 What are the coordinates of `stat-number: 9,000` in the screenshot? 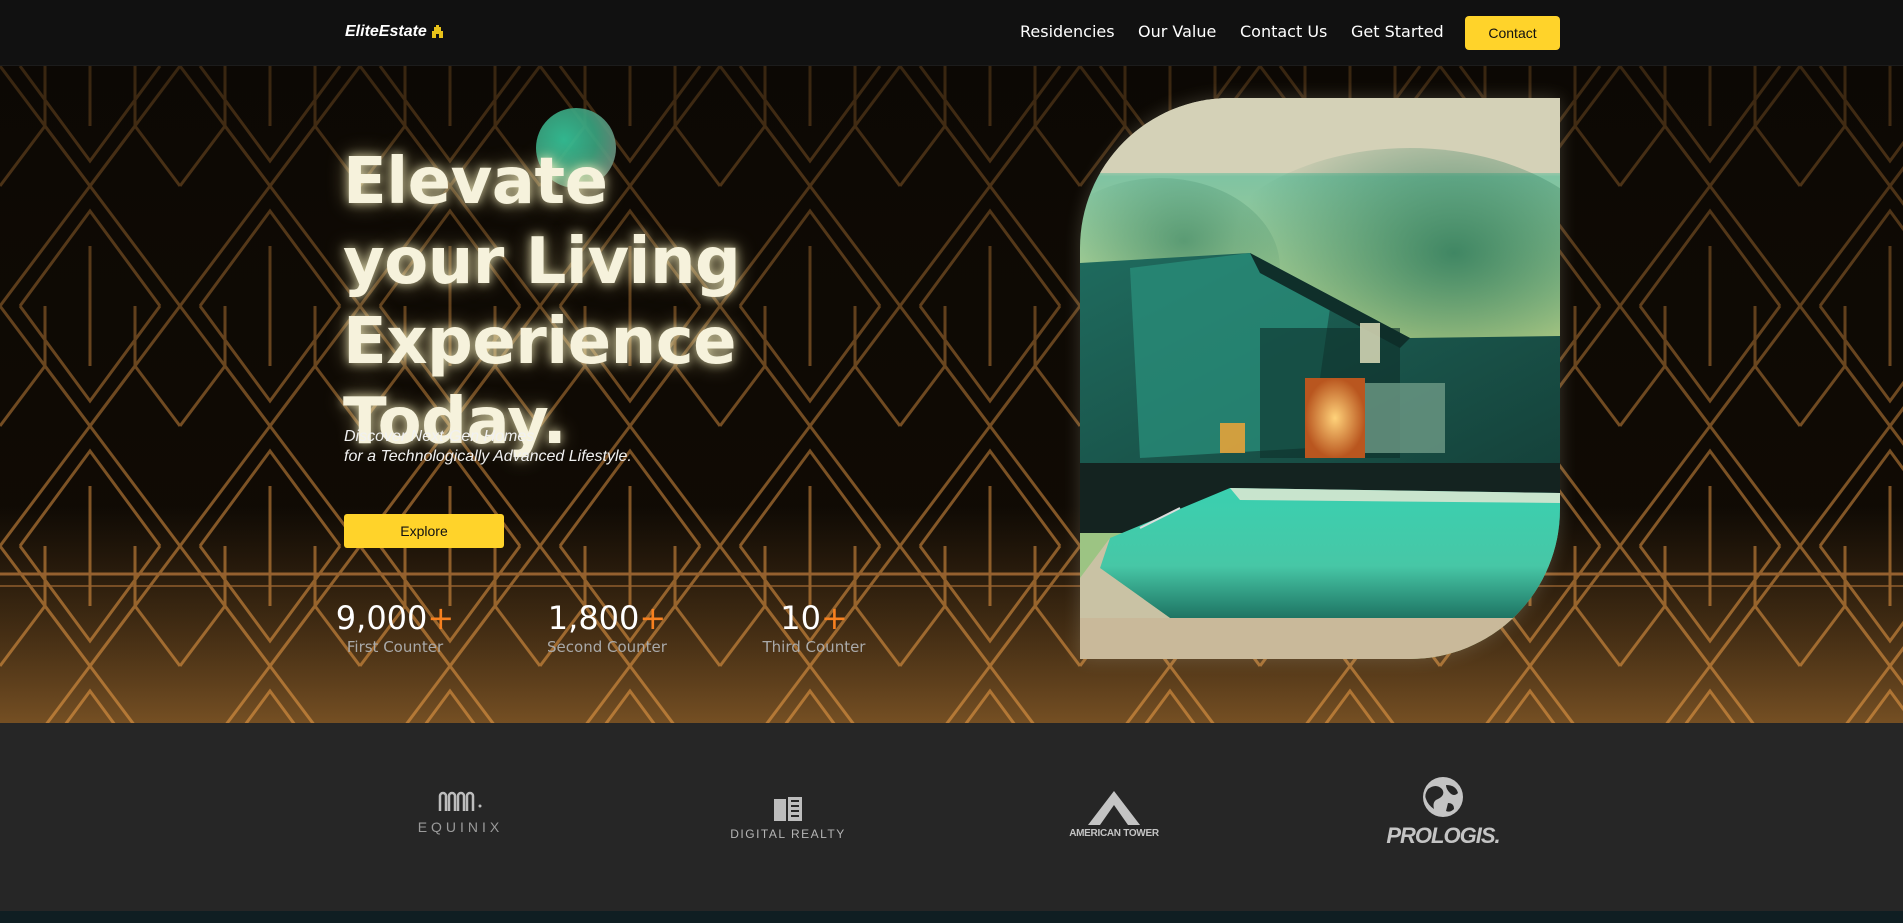 It's located at (381, 618).